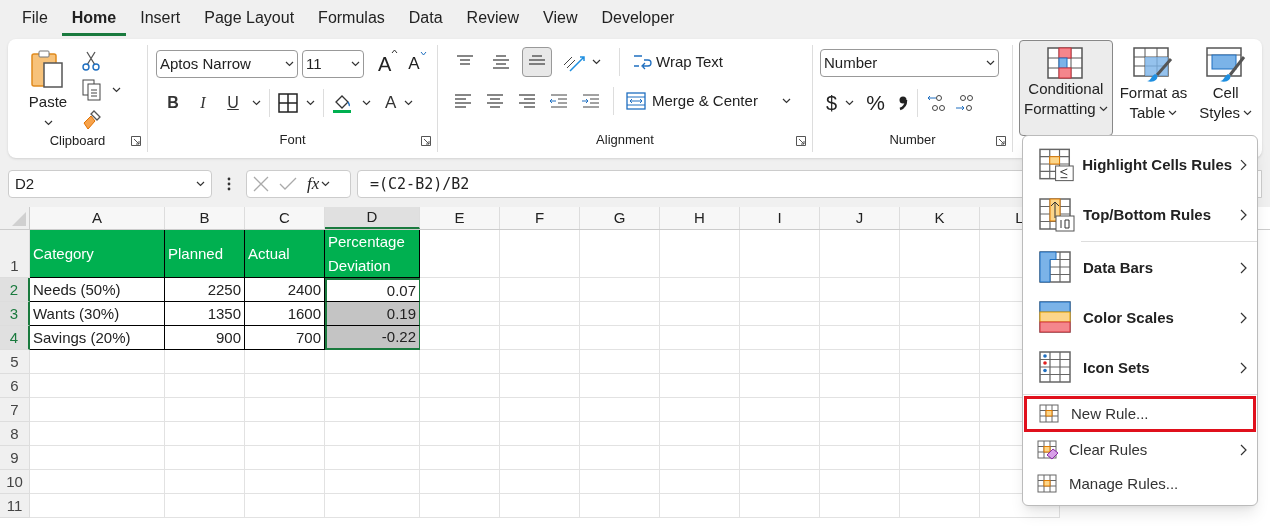 This screenshot has height=528, width=1270. I want to click on group-label: Number, so click(912, 140).